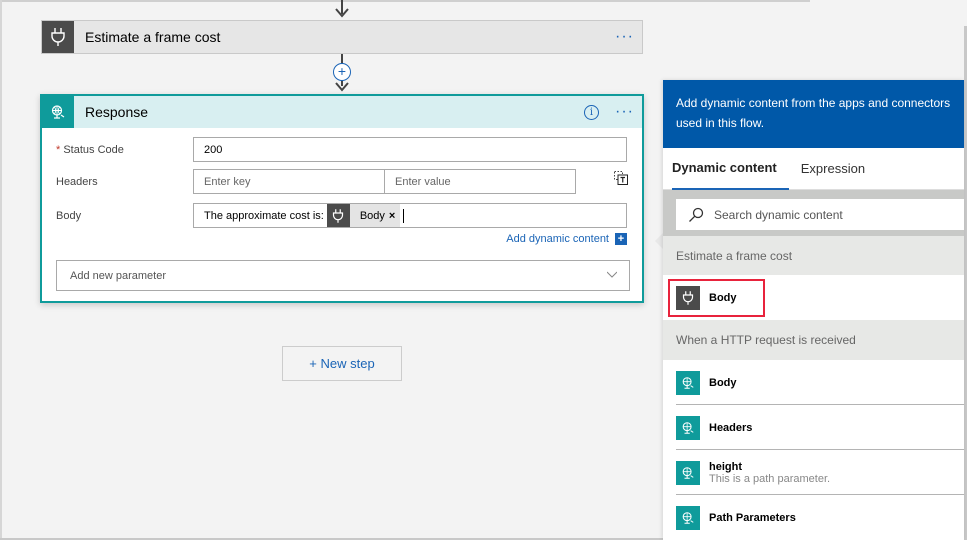  Describe the element at coordinates (731, 427) in the screenshot. I see `item-name: Headers` at that location.